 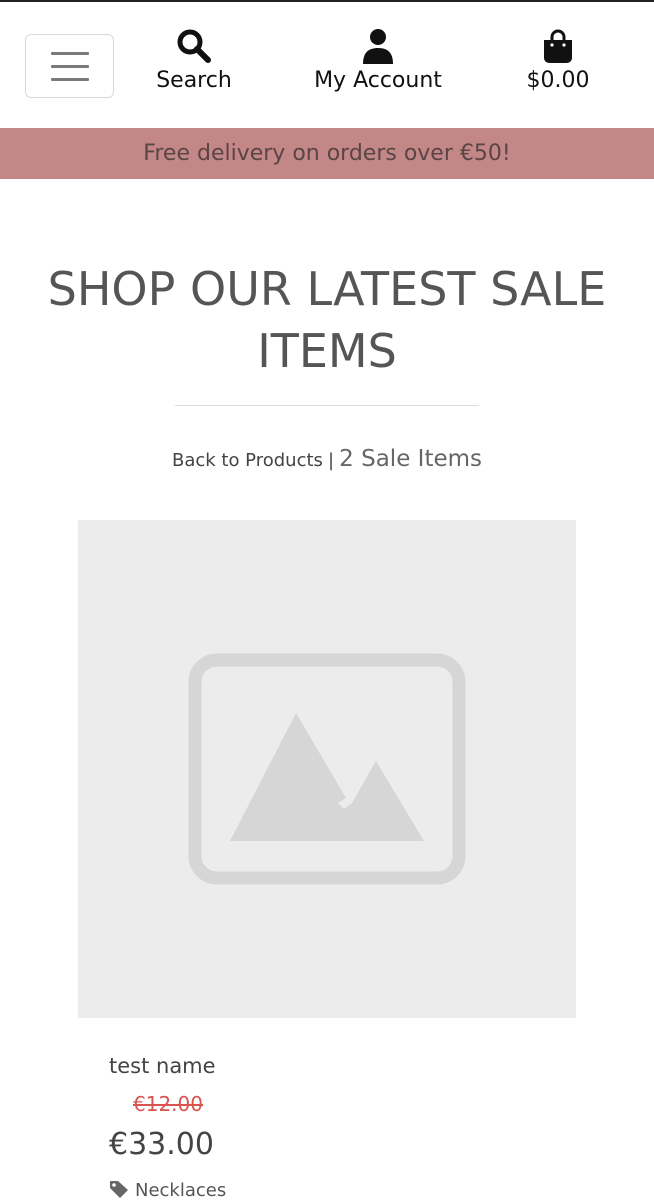 I want to click on navbar: Search My Account $0.00, so click(x=327, y=65).